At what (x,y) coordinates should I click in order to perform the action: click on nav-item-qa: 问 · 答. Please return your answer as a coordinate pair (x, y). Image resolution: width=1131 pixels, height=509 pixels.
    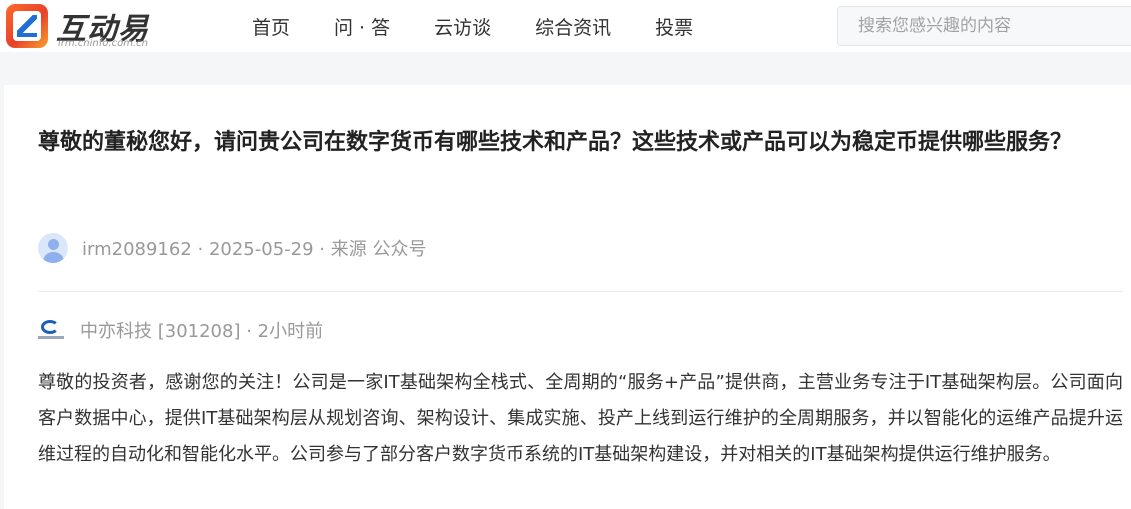
    Looking at the image, I should click on (362, 26).